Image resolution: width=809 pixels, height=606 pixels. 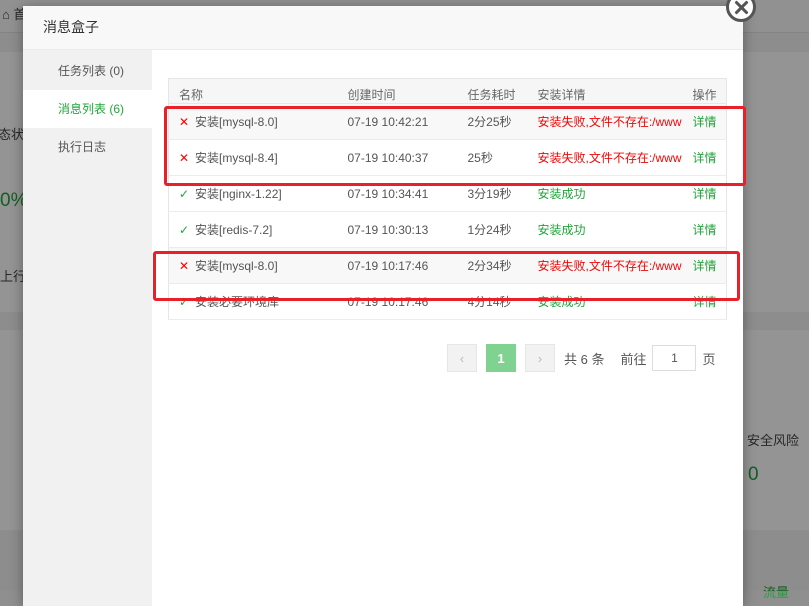 What do you see at coordinates (258, 91) in the screenshot?
I see `column-header-name: 名称` at bounding box center [258, 91].